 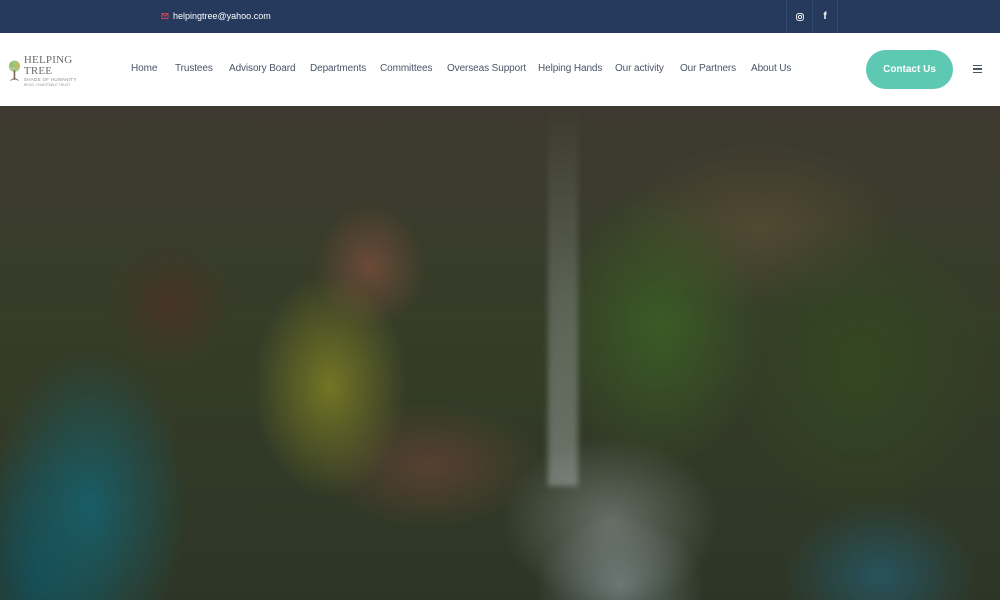 What do you see at coordinates (50, 79) in the screenshot?
I see `logo-tagline: SHADE OF HUMANITY` at bounding box center [50, 79].